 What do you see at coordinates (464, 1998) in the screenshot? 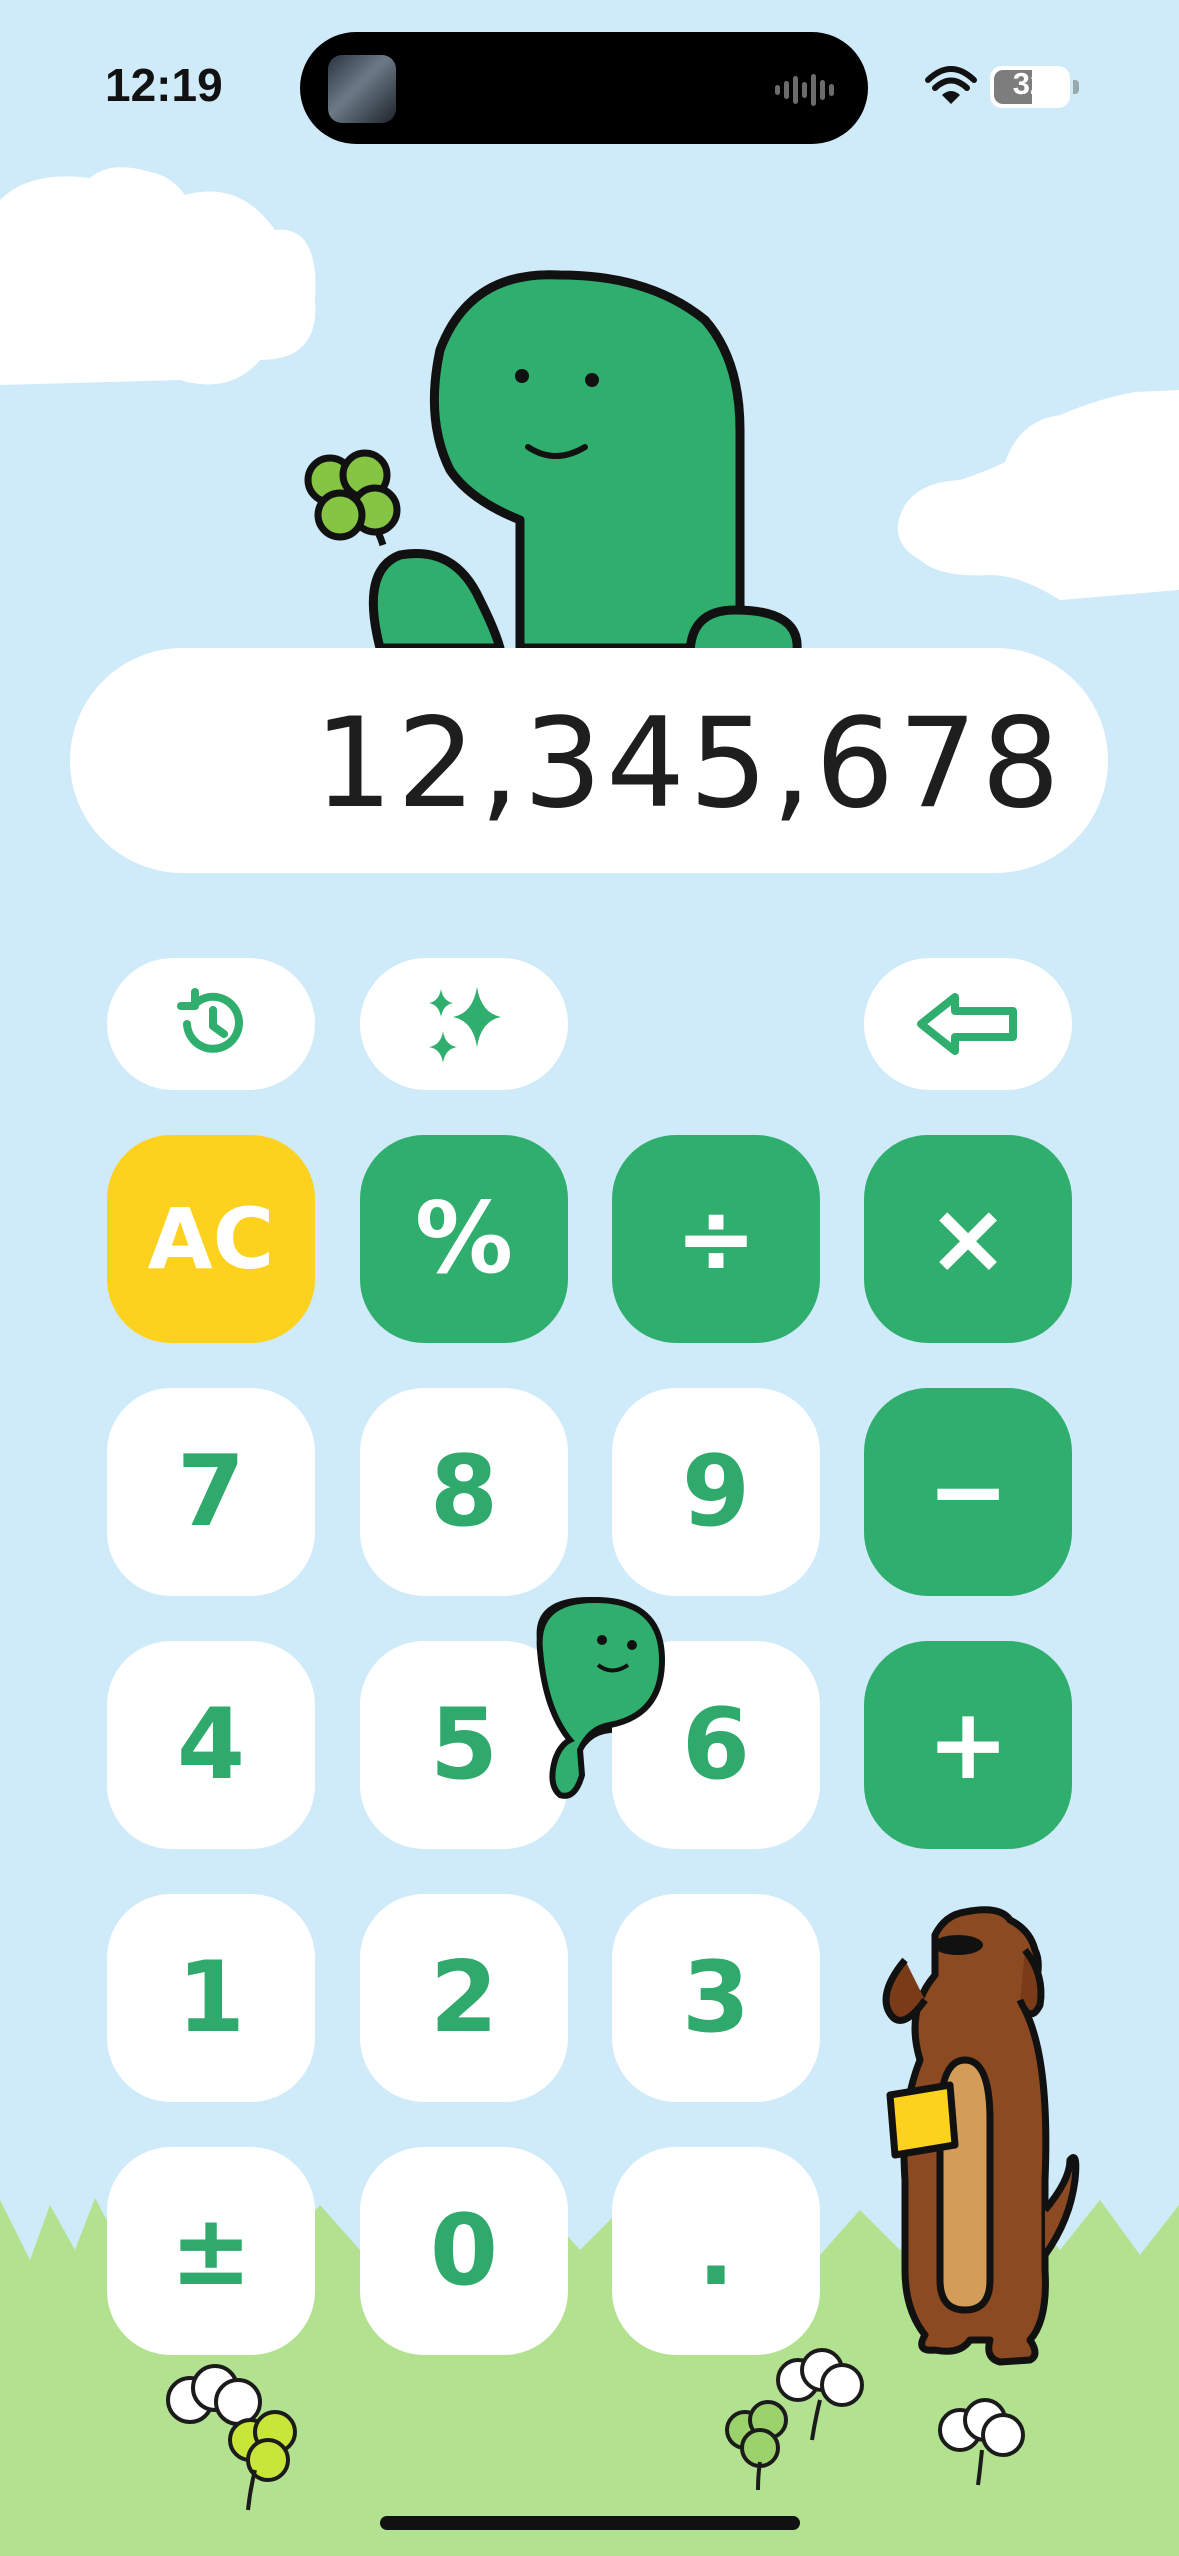
I see `digit-2-button: 2` at bounding box center [464, 1998].